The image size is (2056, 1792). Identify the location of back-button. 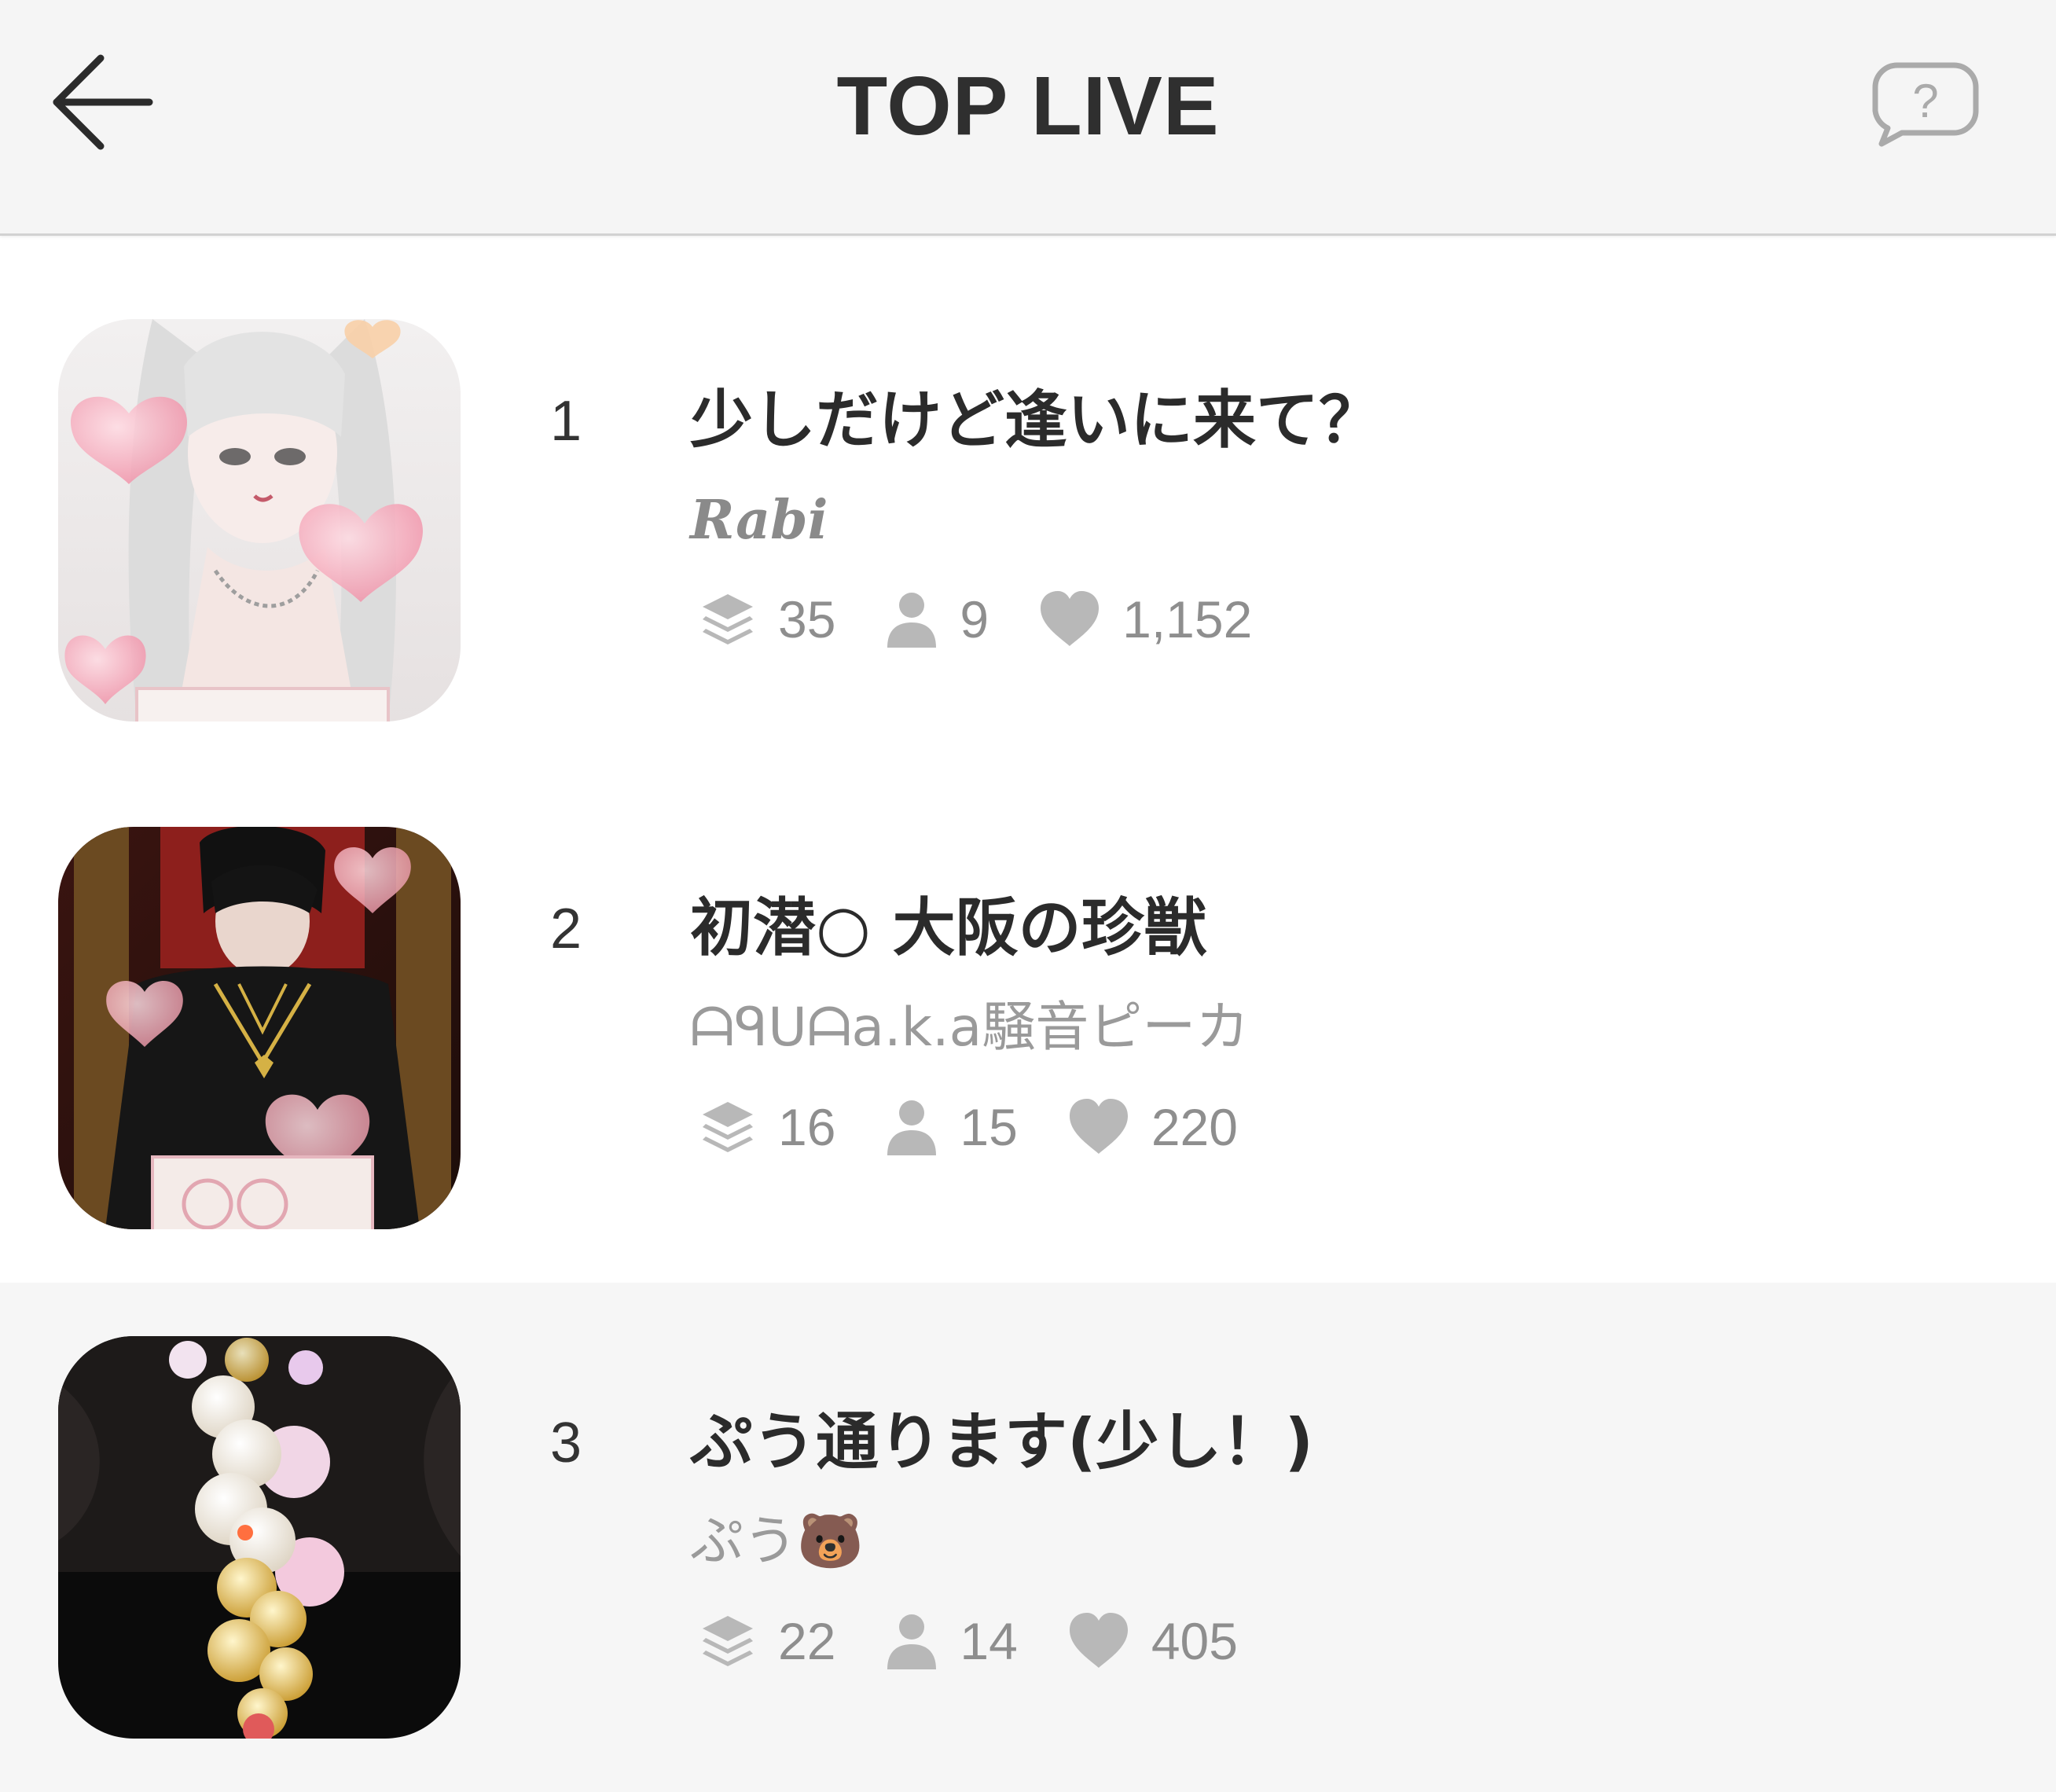
(102, 102).